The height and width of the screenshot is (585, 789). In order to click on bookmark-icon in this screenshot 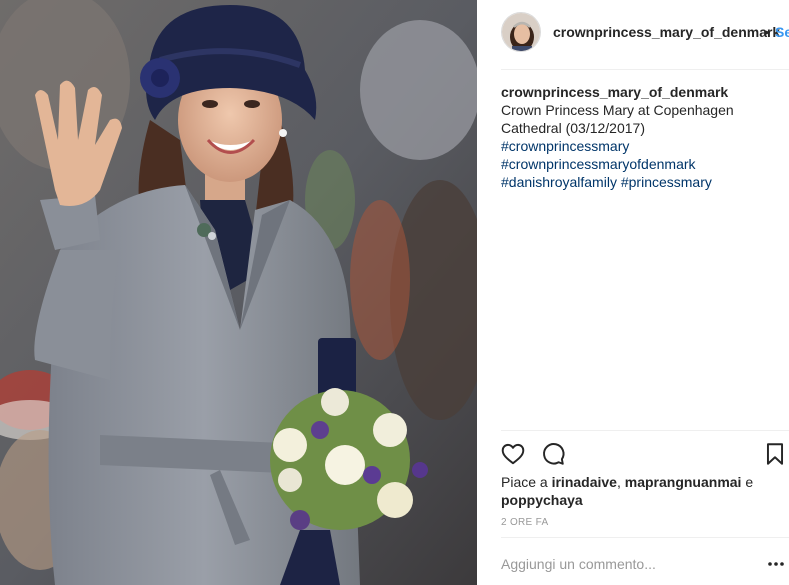, I will do `click(775, 454)`.